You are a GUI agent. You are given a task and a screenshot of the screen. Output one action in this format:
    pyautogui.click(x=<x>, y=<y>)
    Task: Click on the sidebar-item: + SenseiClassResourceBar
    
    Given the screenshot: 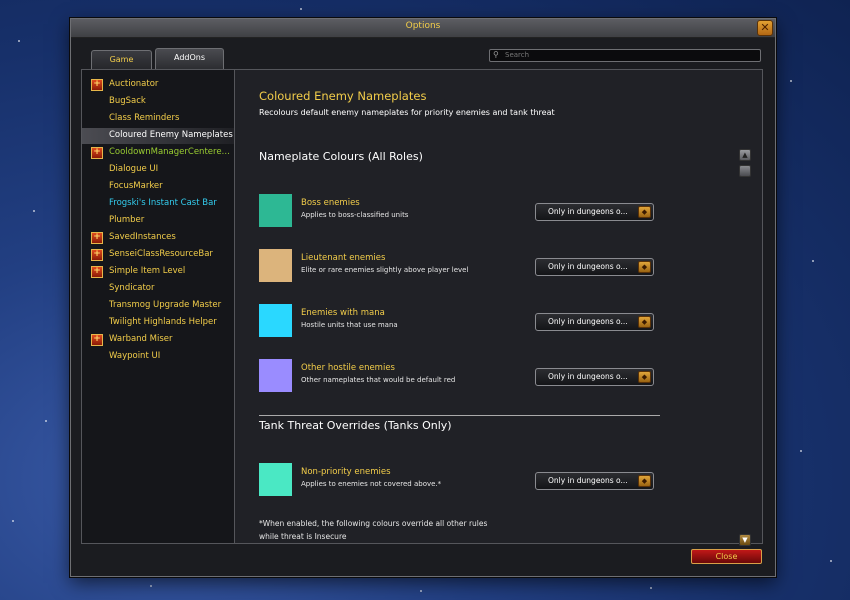 What is the action you would take?
    pyautogui.click(x=158, y=255)
    